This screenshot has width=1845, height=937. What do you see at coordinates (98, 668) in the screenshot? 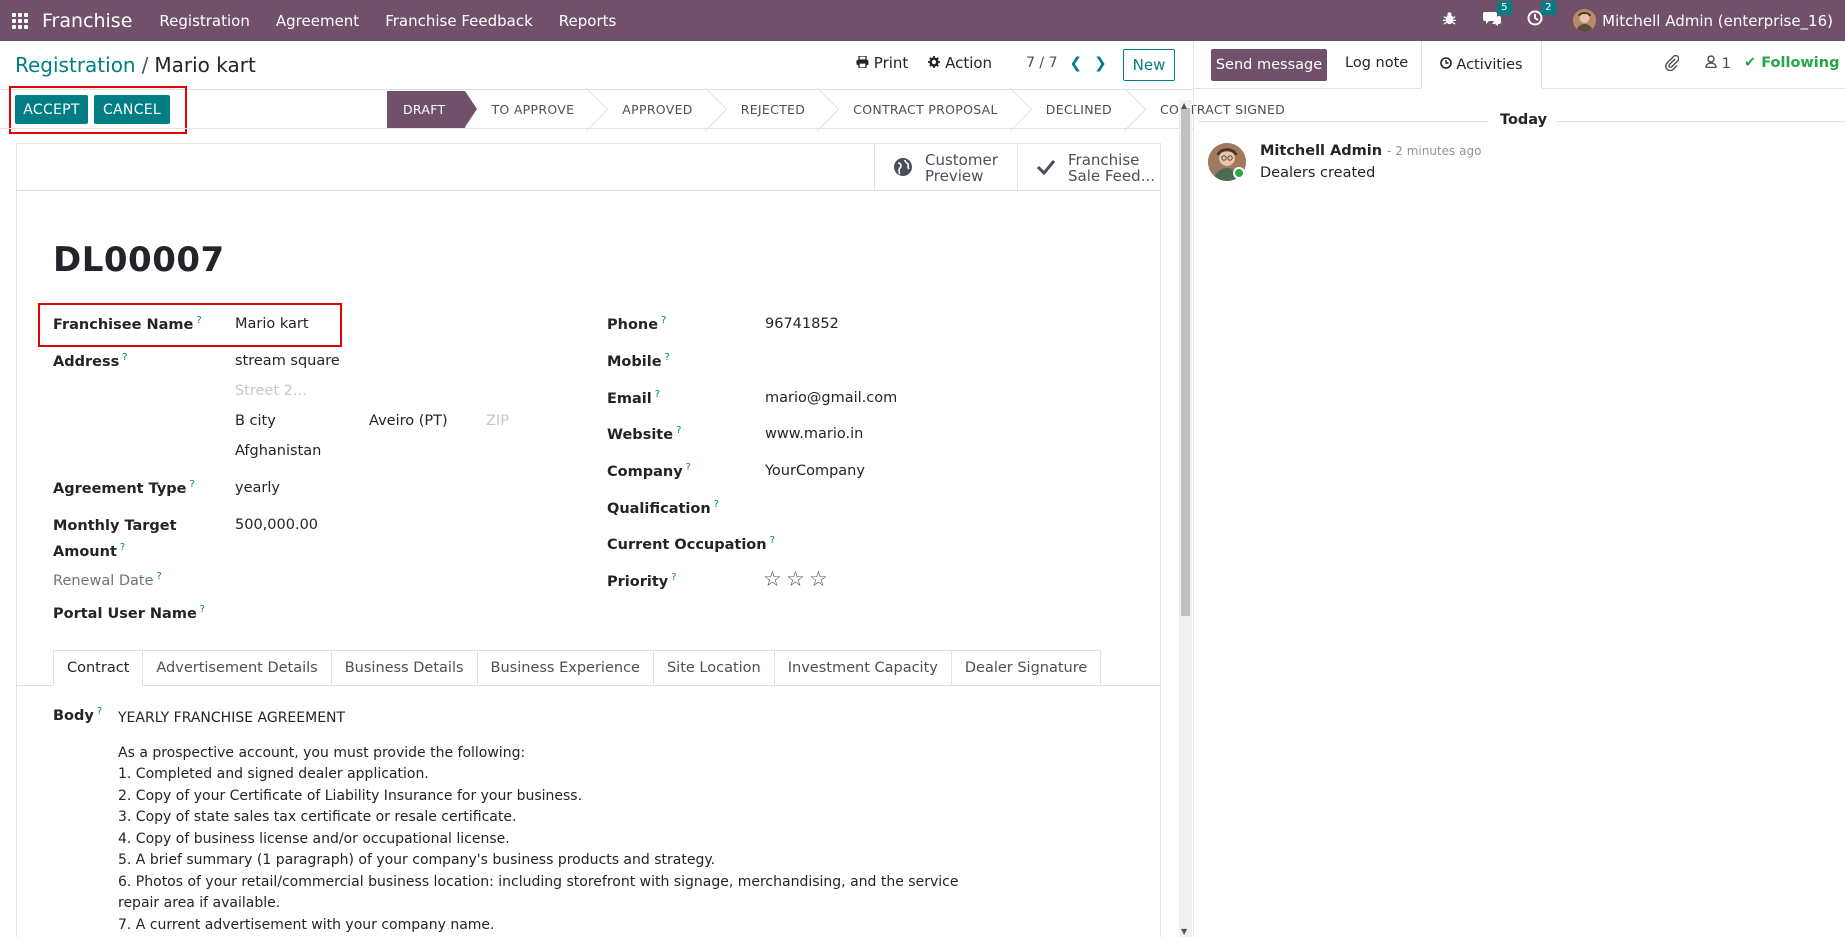
I see `tab-contract: Contract` at bounding box center [98, 668].